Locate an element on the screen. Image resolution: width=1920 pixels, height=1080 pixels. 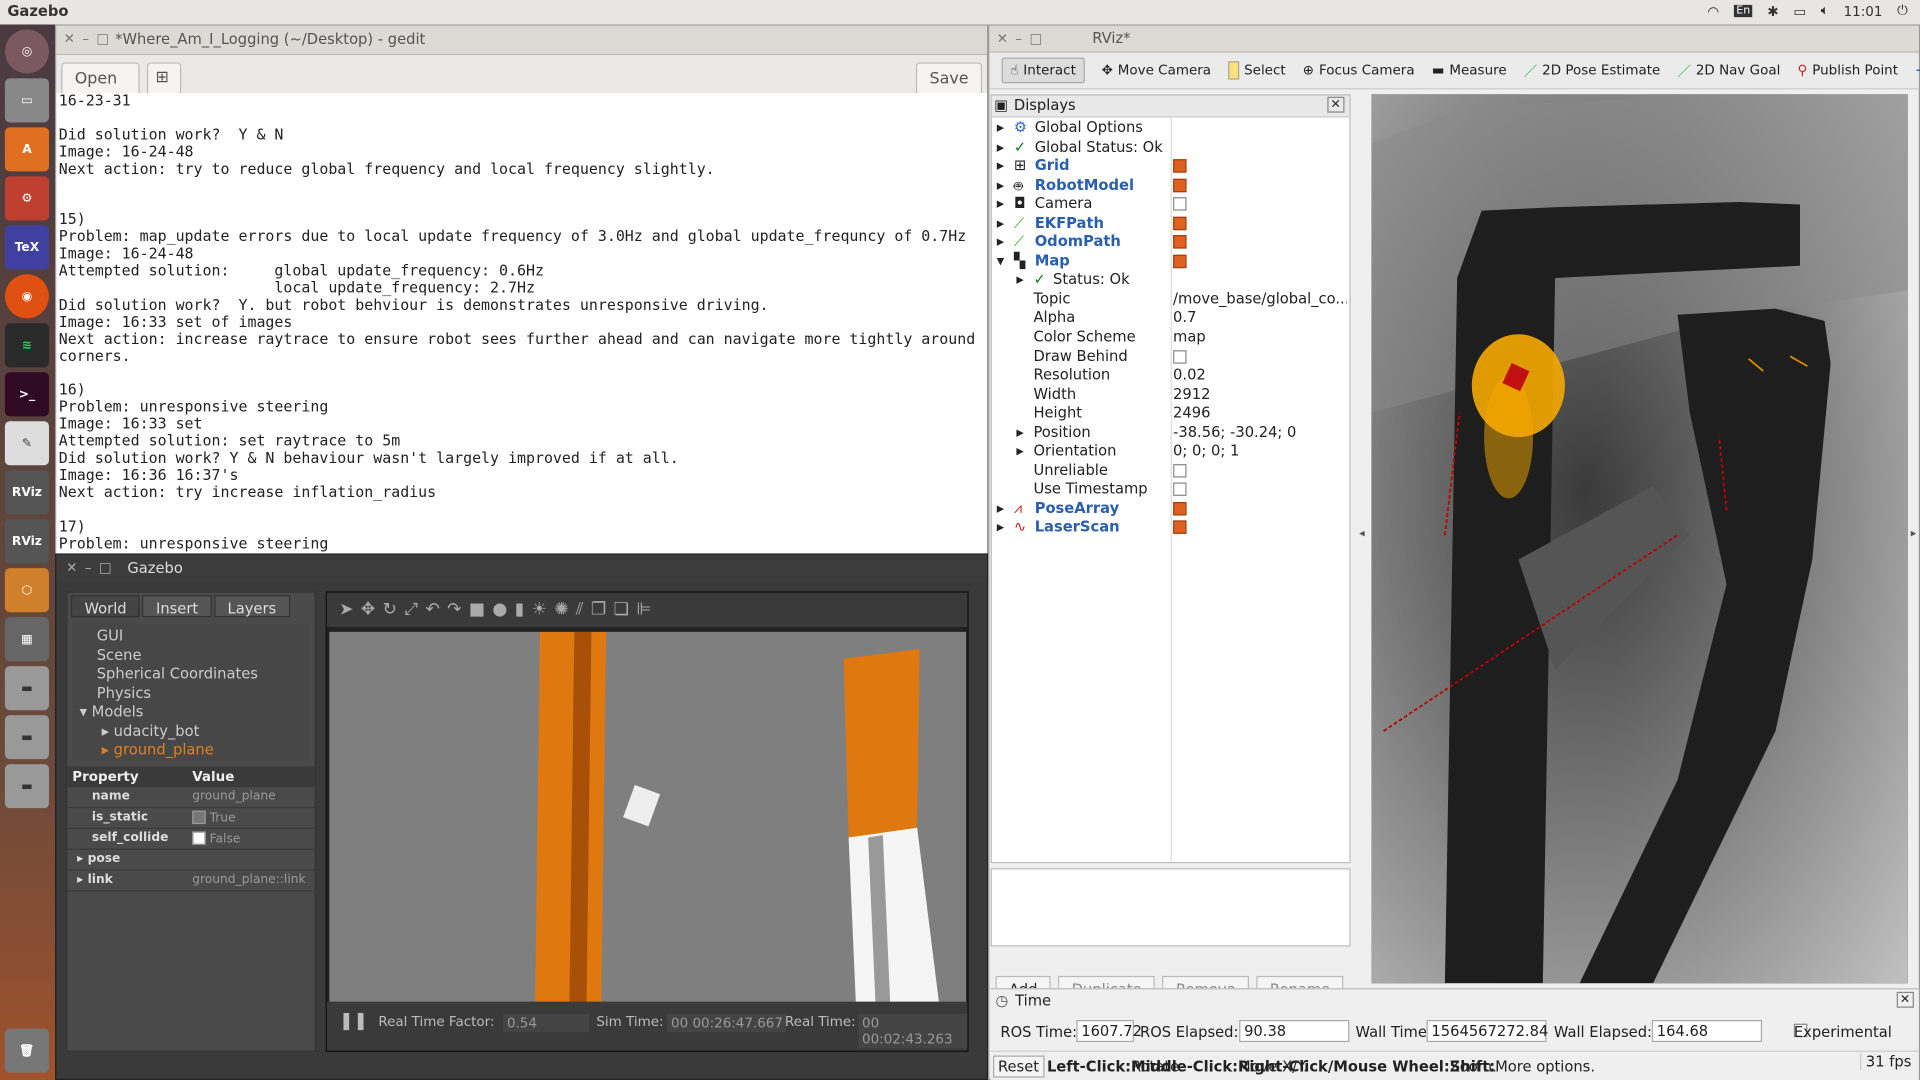
clock: 11:01 is located at coordinates (1863, 11).